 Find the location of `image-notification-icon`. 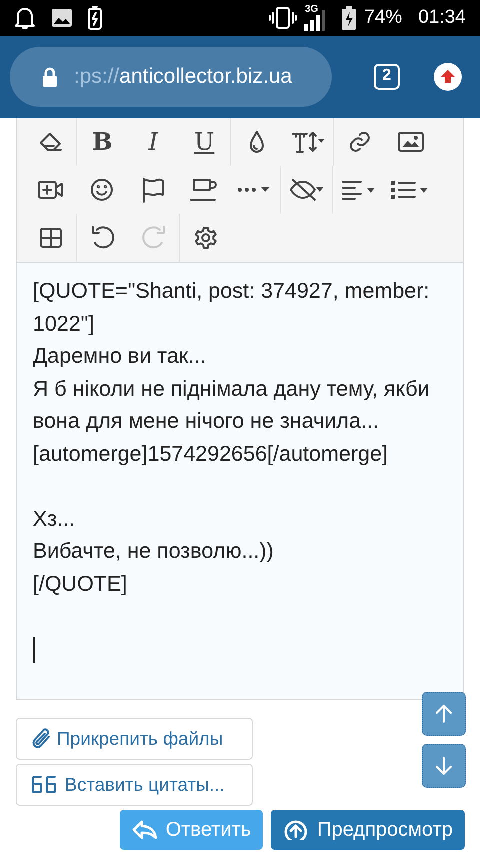

image-notification-icon is located at coordinates (62, 18).